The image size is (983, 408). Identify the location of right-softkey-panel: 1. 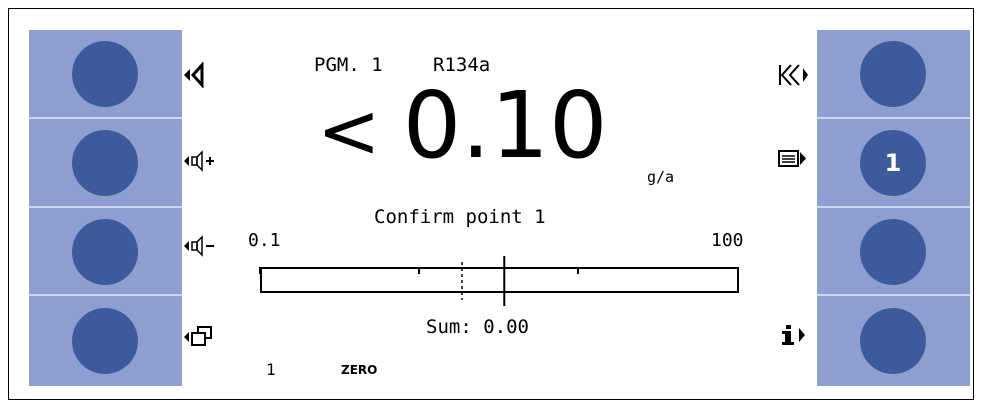
(893, 208).